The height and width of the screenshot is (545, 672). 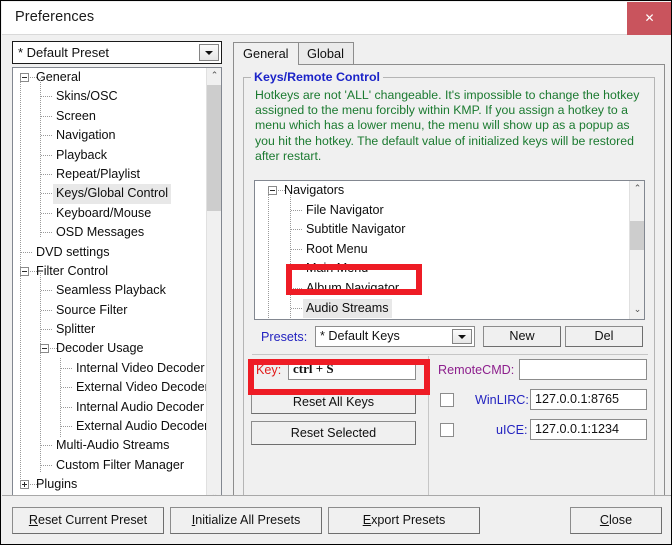 I want to click on tree-item-label: Internal Audio Decoder, so click(x=140, y=406).